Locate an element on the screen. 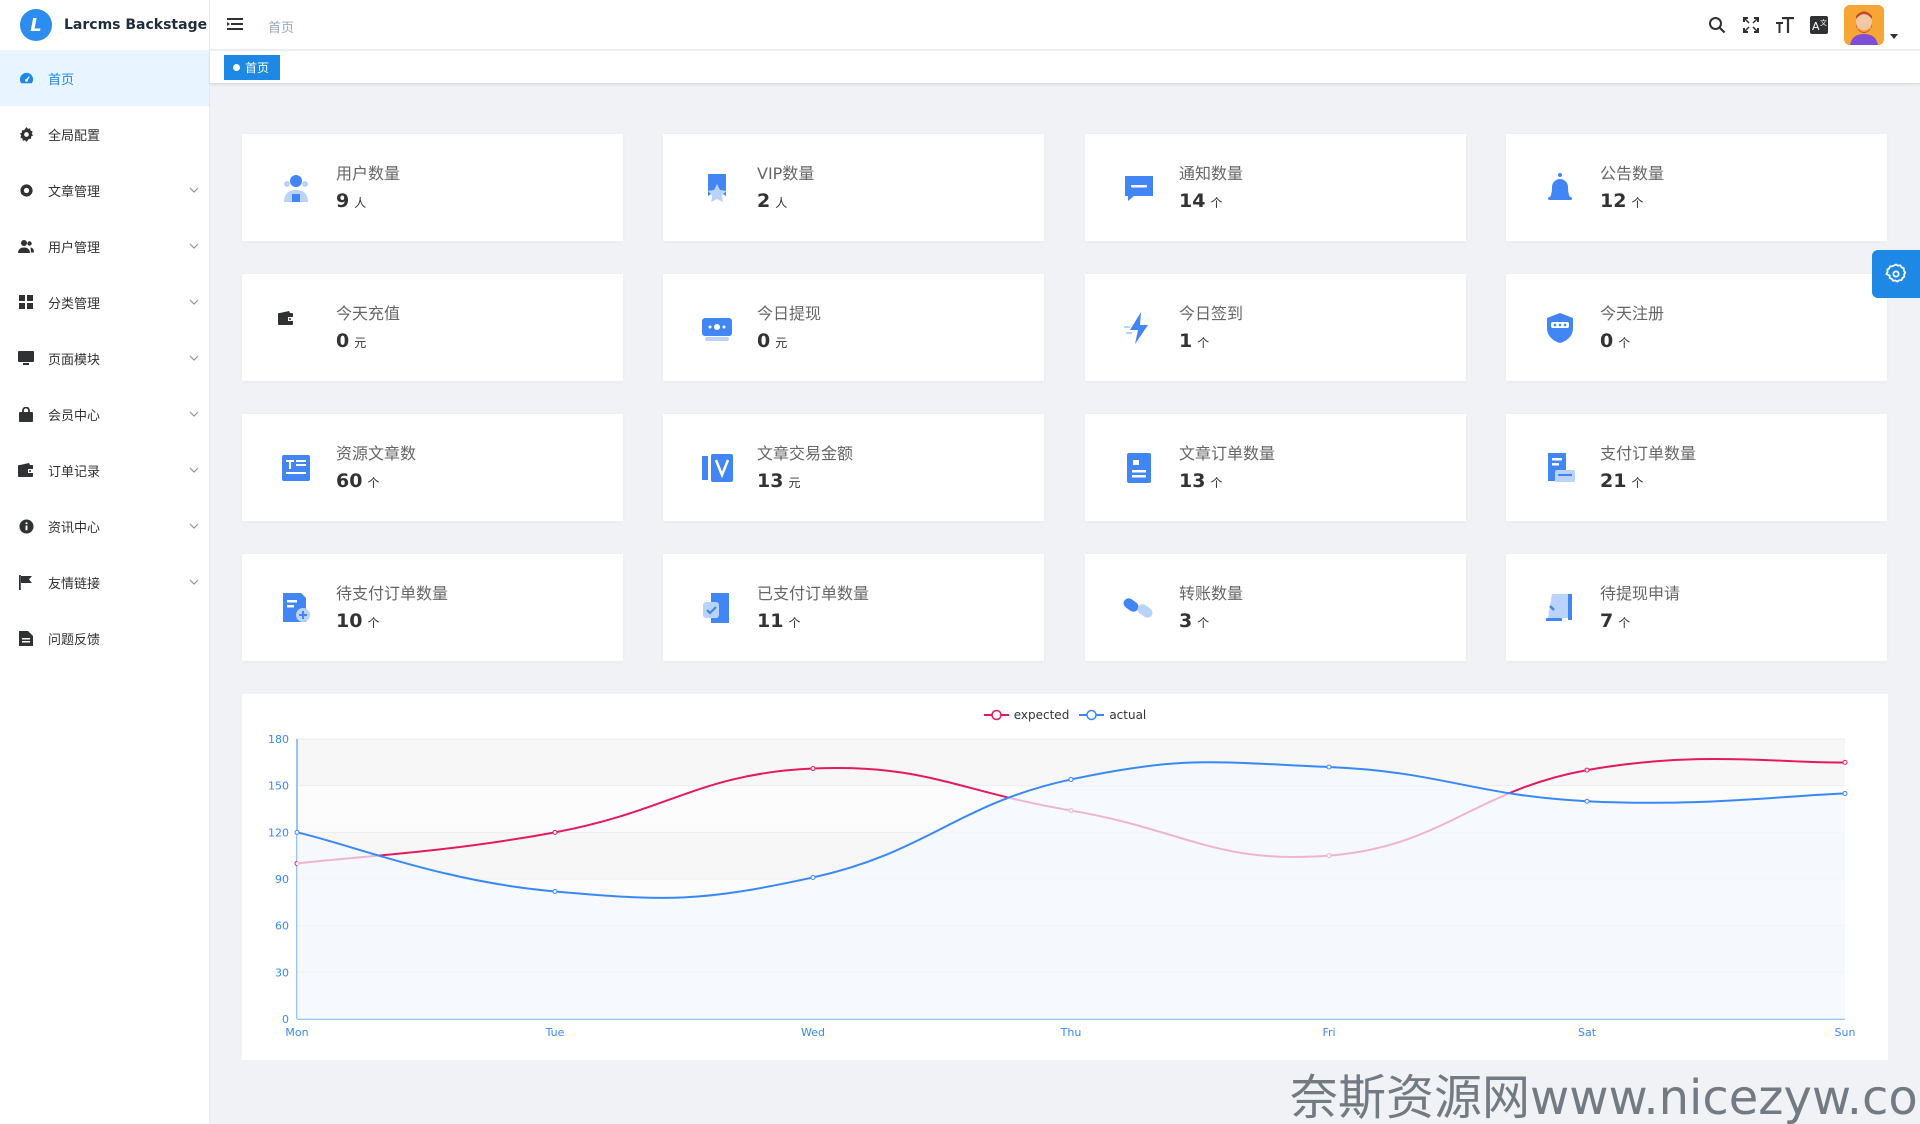  stat-card: 公告数量 12 个 is located at coordinates (1696, 187).